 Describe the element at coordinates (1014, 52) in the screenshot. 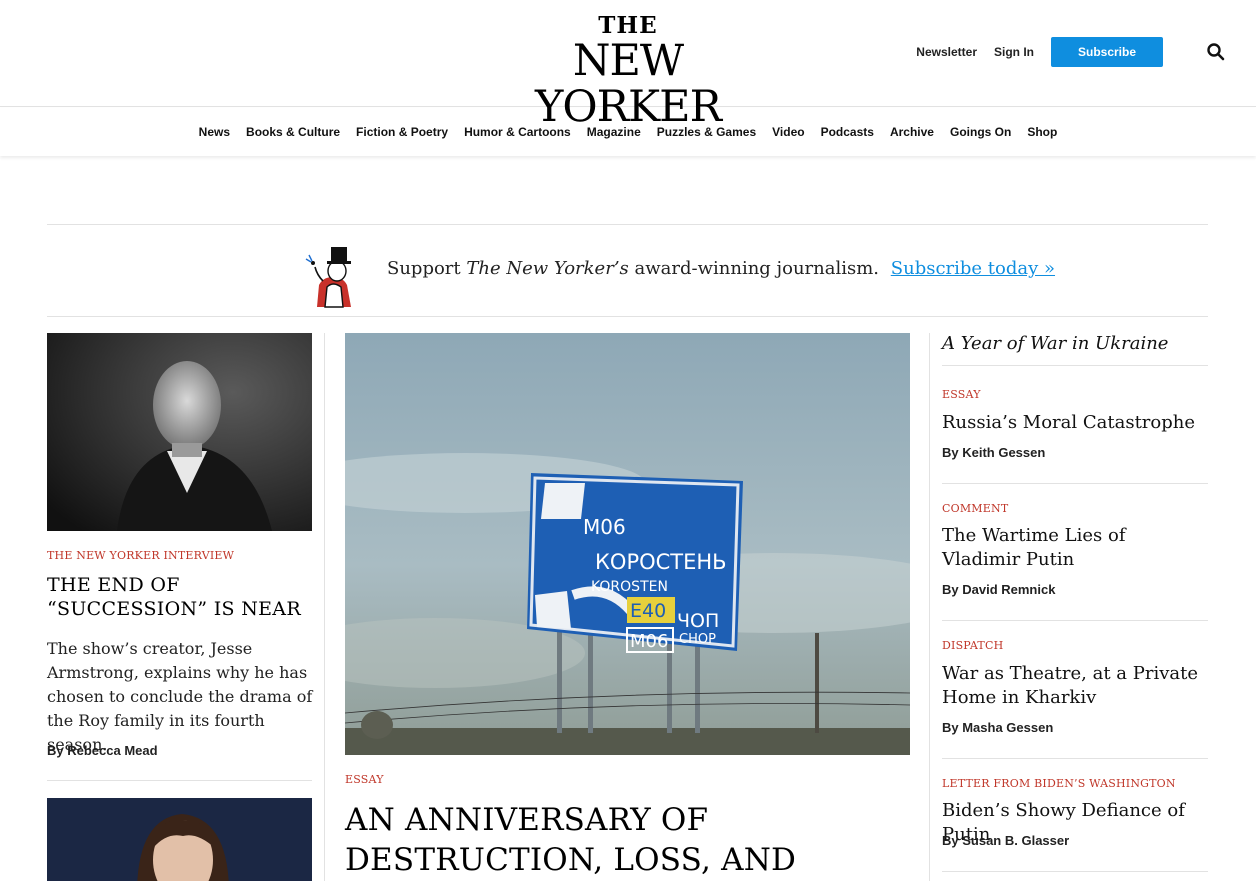

I see `sign-in-link: Sign In` at that location.